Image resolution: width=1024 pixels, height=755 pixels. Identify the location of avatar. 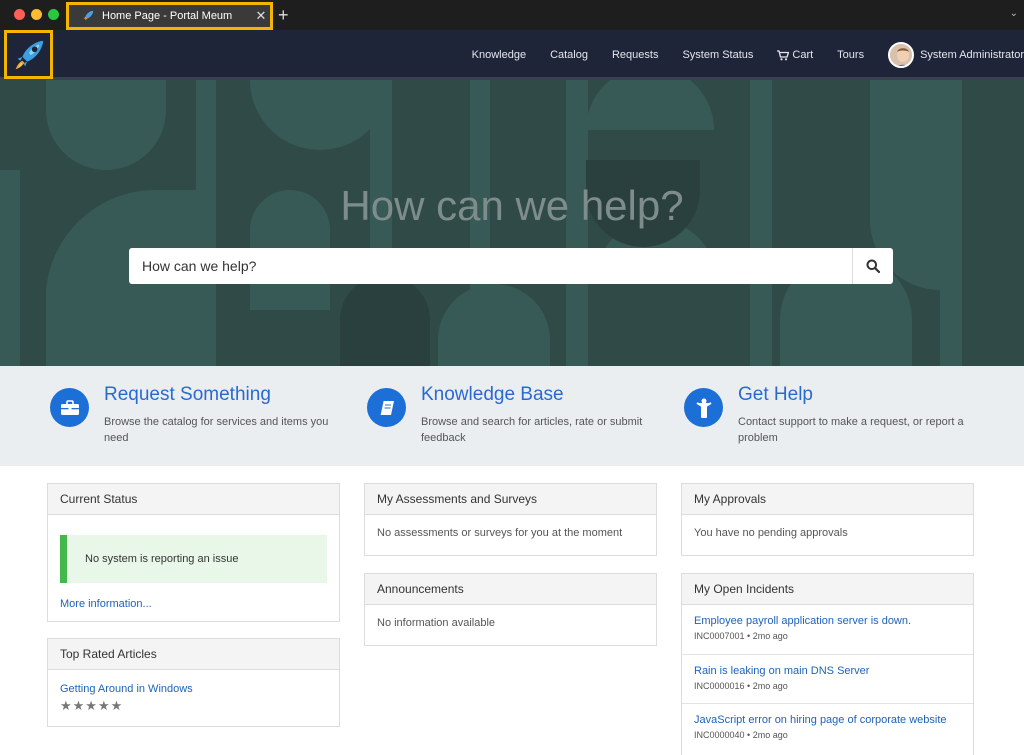
(901, 55).